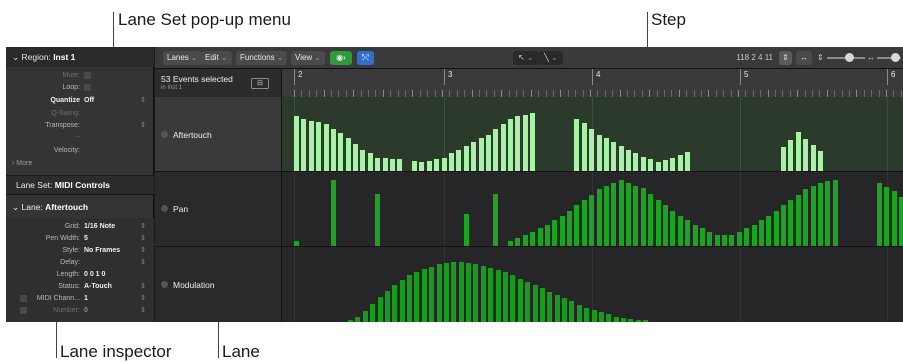 The width and height of the screenshot is (903, 363). What do you see at coordinates (526, 58) in the screenshot?
I see `pointer-tool-menu: ↖ ⌄` at bounding box center [526, 58].